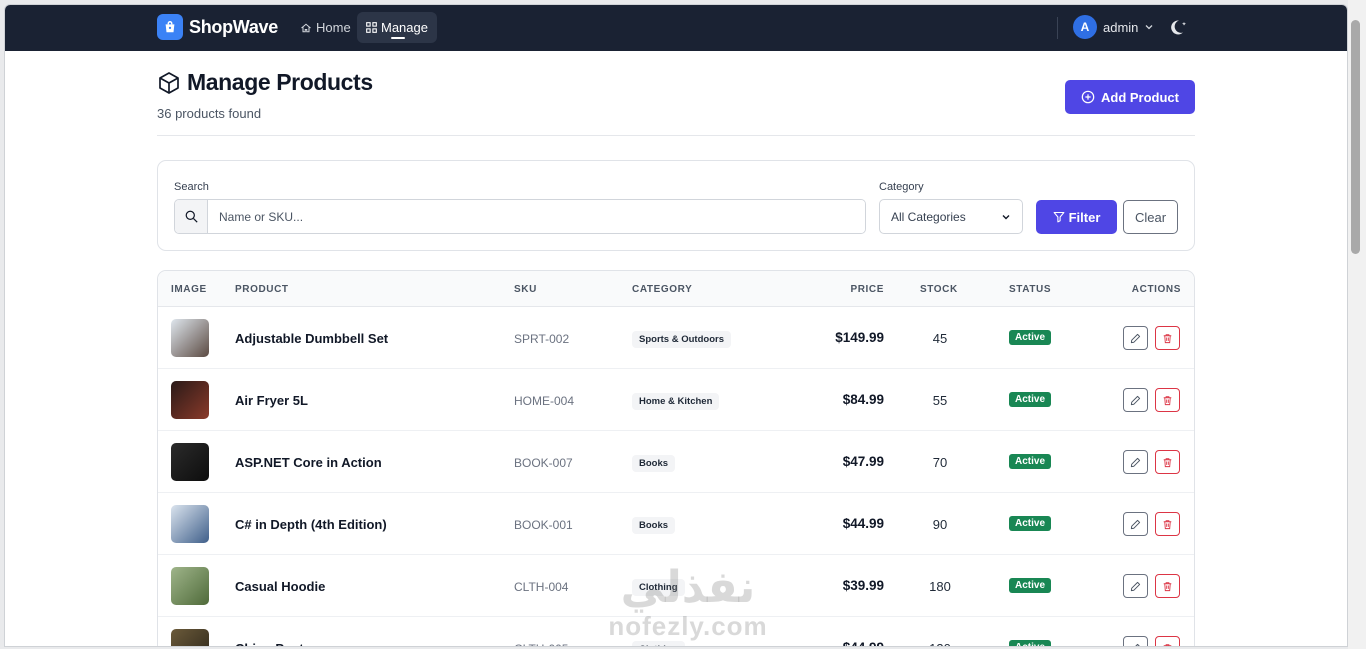 This screenshot has height=649, width=1366. What do you see at coordinates (398, 38) in the screenshot?
I see `active-indicator` at bounding box center [398, 38].